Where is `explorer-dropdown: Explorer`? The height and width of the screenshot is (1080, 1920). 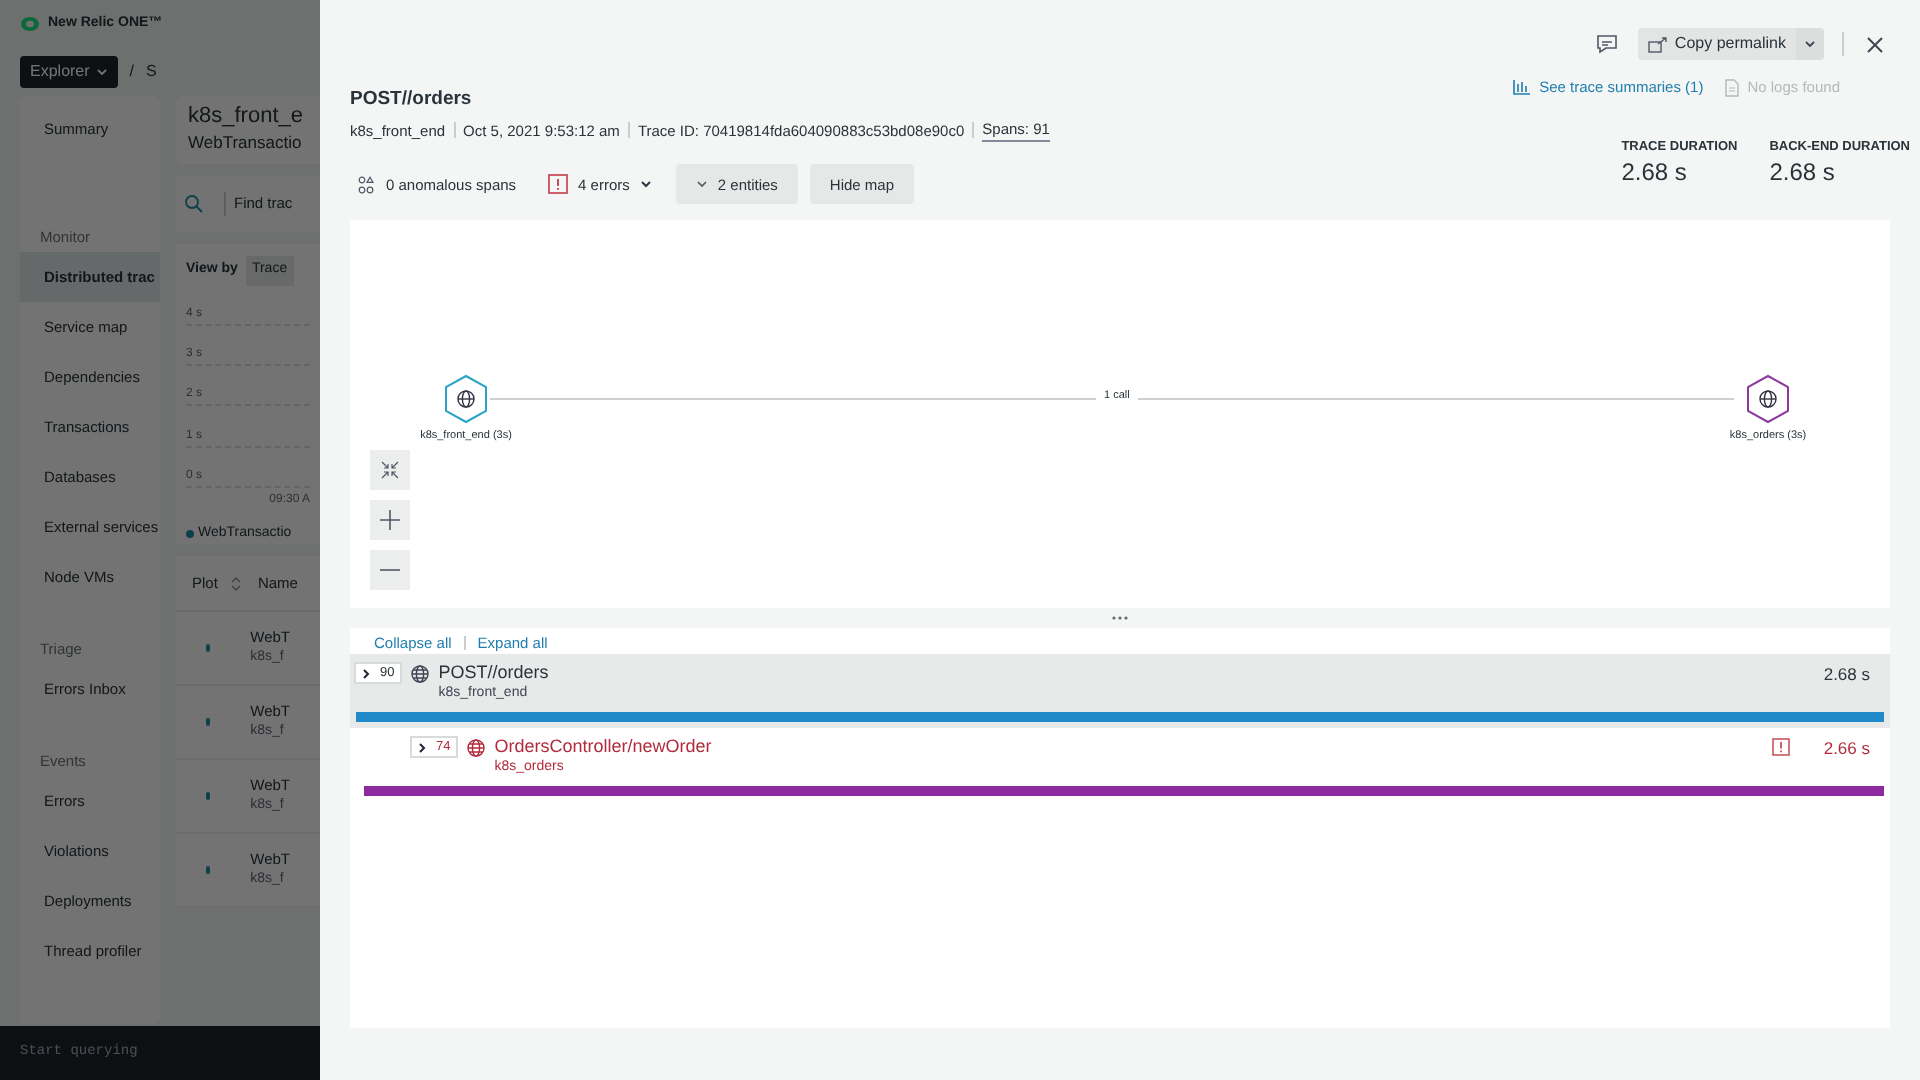
explorer-dropdown: Explorer is located at coordinates (69, 72).